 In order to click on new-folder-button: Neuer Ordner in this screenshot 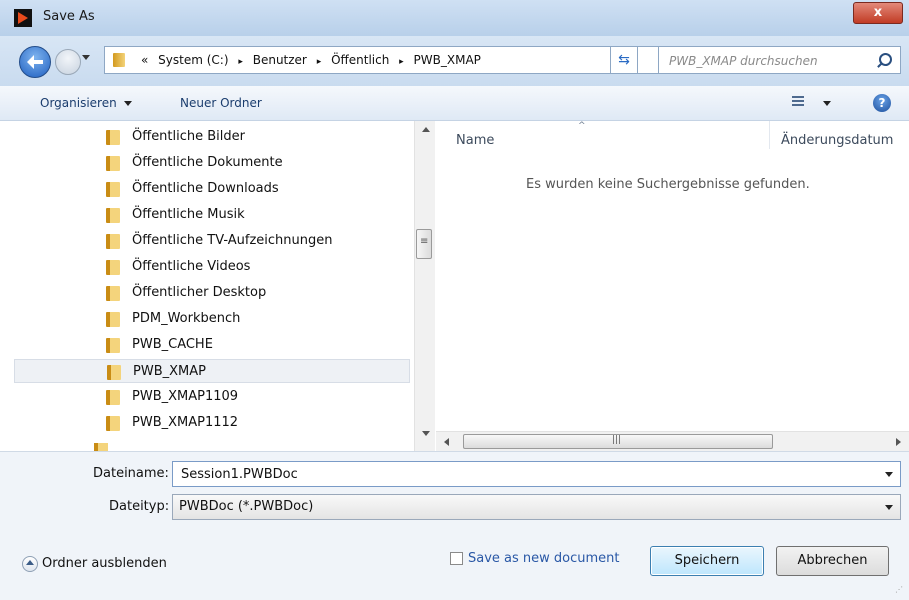, I will do `click(221, 103)`.